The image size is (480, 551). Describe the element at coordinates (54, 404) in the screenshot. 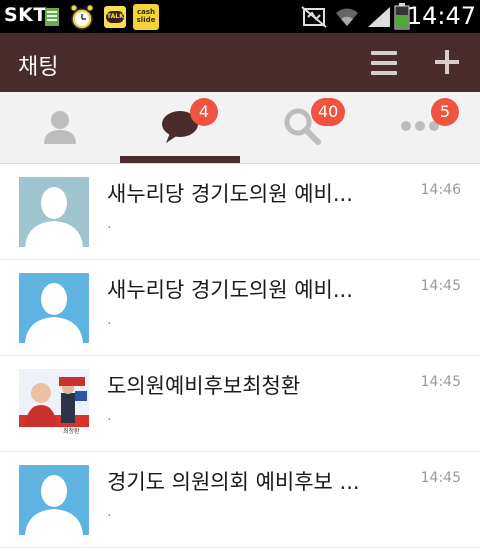

I see `avatar: 최청환` at that location.